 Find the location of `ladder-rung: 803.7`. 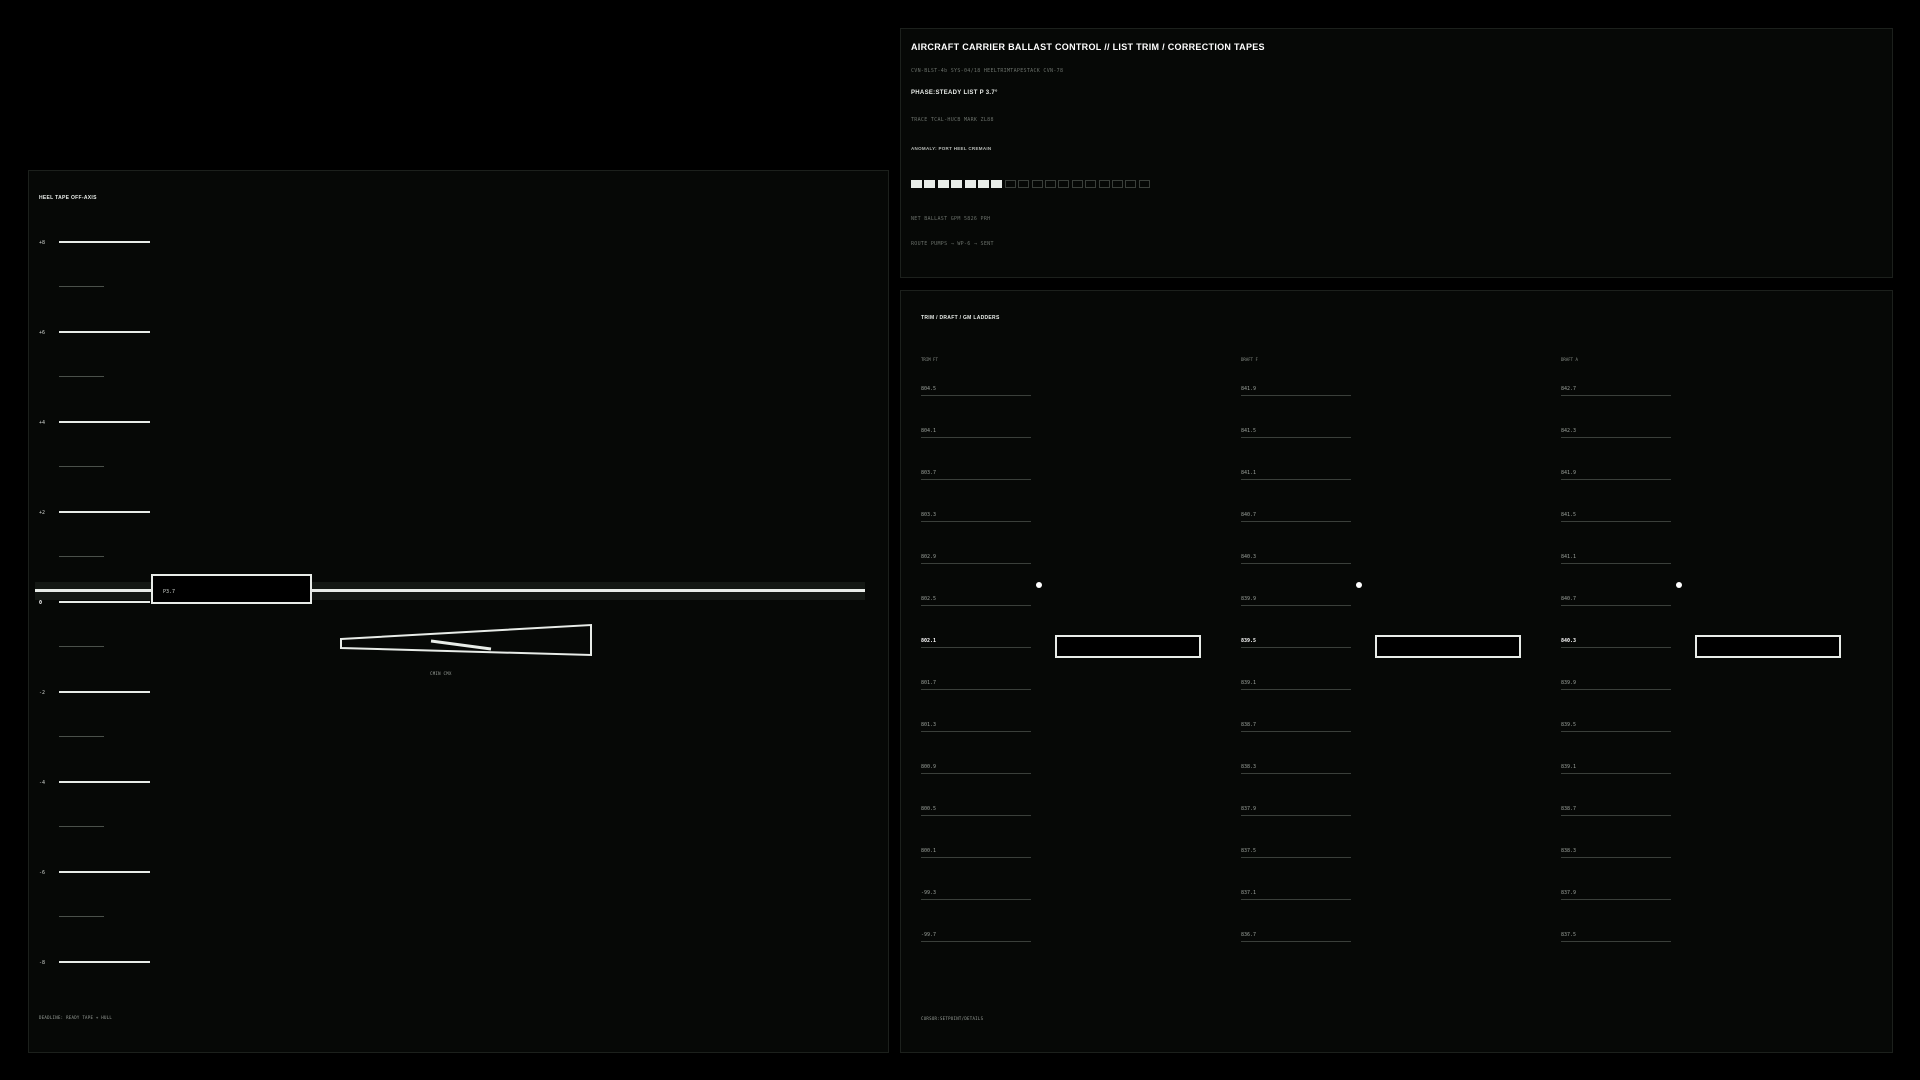

ladder-rung: 803.7 is located at coordinates (976, 471).